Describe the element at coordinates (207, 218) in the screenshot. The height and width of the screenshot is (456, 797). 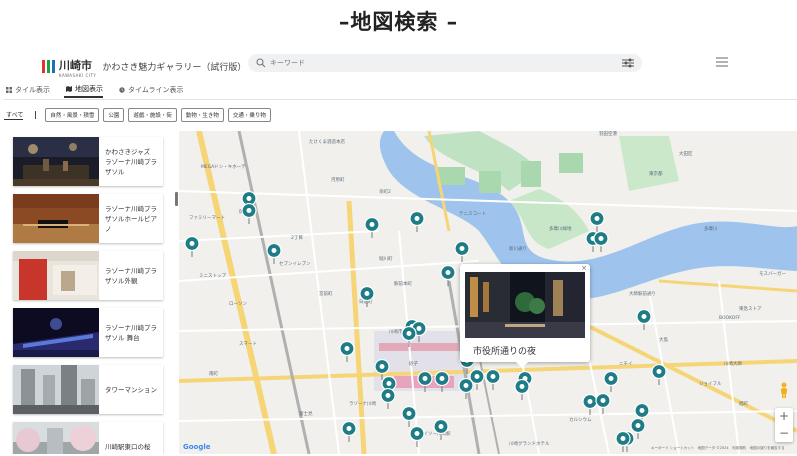
I see `map-label: ファミリーマート` at that location.